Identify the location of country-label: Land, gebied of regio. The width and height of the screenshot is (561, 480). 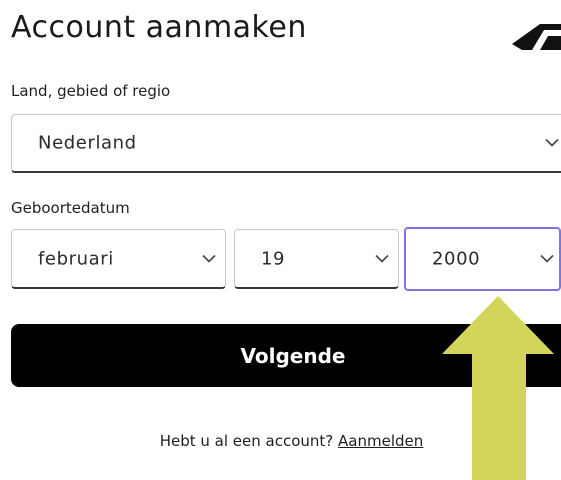
(91, 91).